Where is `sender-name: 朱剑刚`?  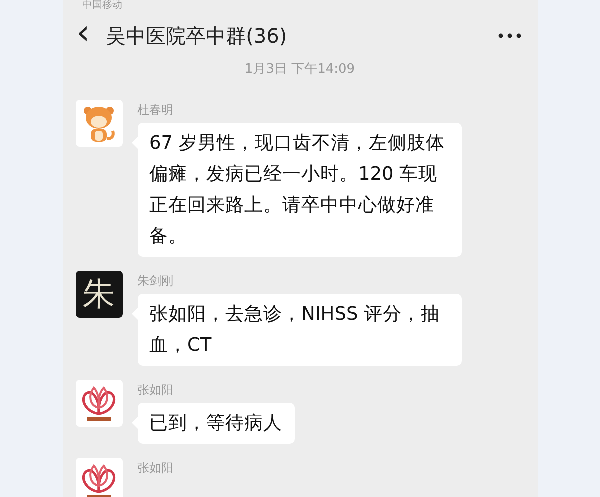
sender-name: 朱剑刚 is located at coordinates (156, 281).